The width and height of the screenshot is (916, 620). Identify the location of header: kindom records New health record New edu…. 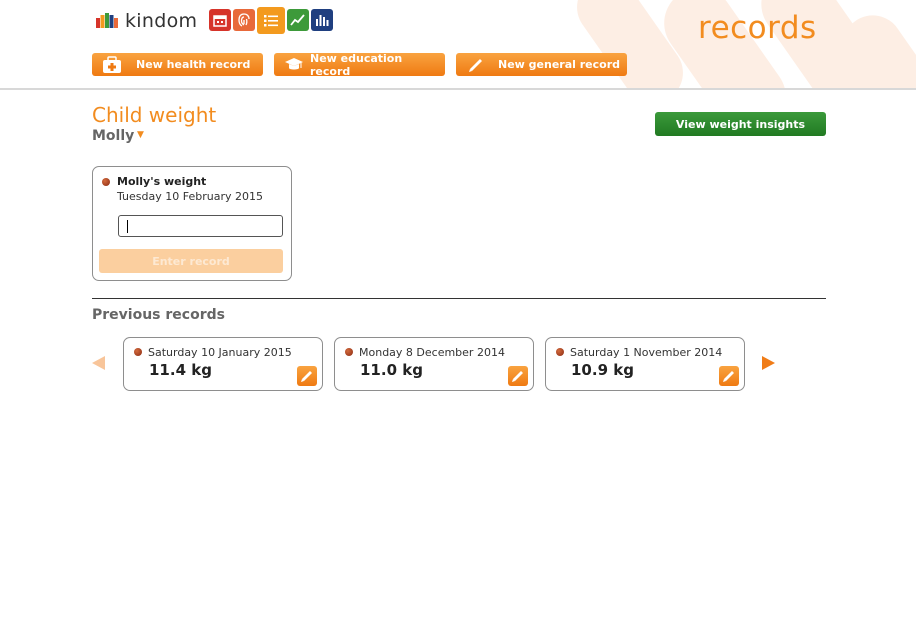
(458, 45).